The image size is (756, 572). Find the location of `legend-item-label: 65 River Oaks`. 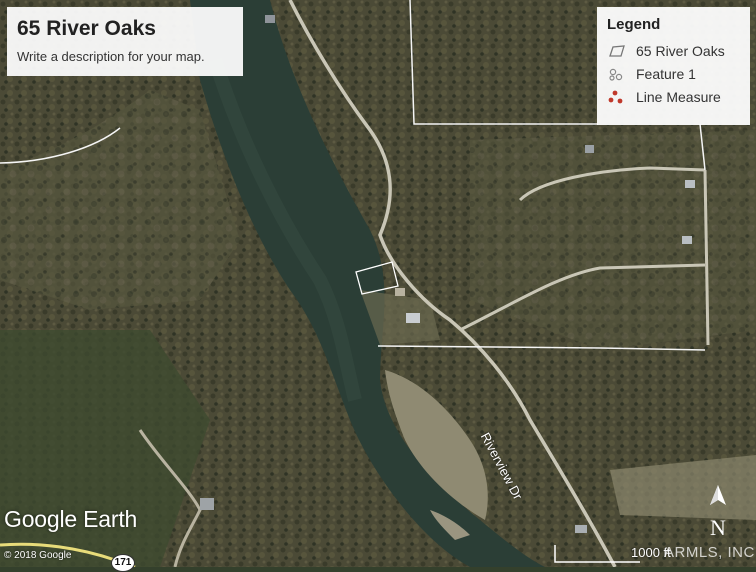

legend-item-label: 65 River Oaks is located at coordinates (680, 50).